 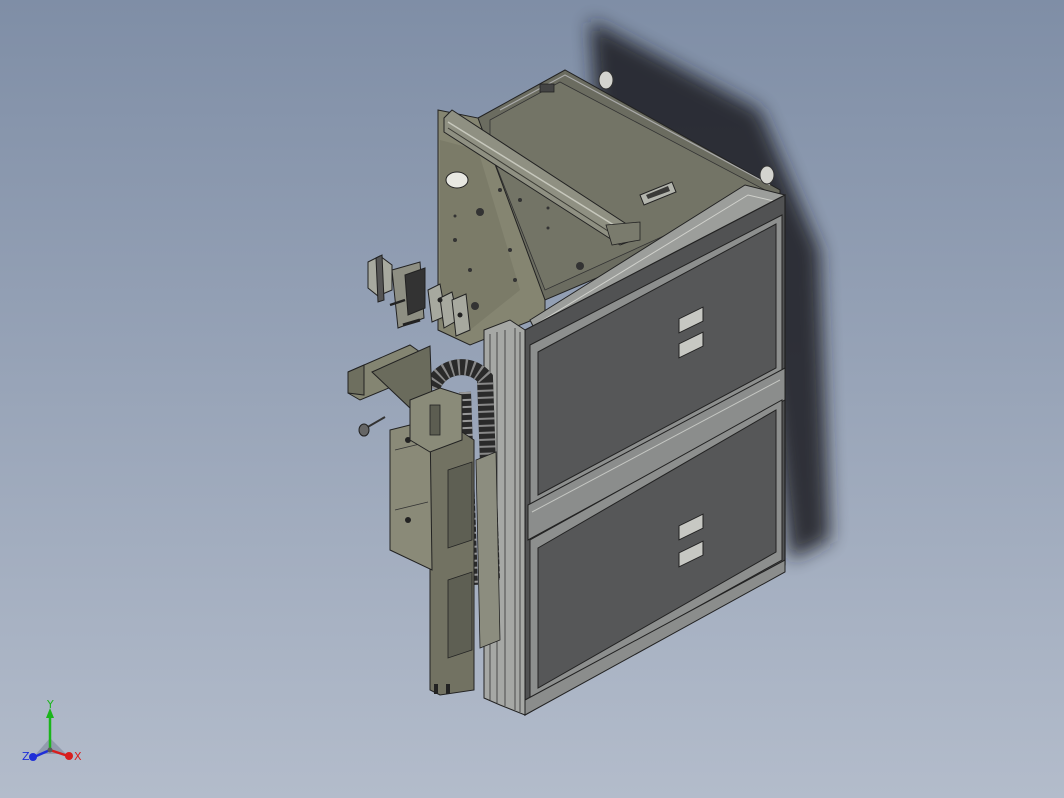 I want to click on triad-z-label: Z, so click(x=26, y=756).